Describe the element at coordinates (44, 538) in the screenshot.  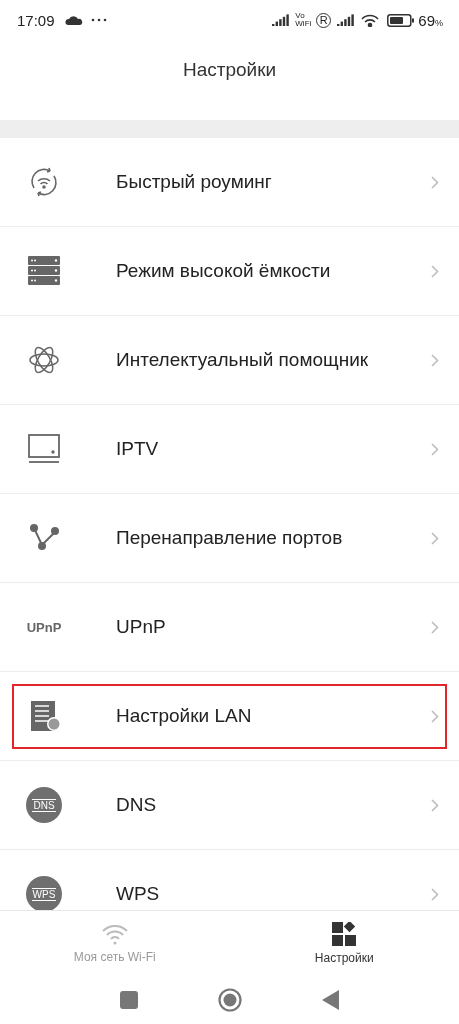
I see `branch-icon` at that location.